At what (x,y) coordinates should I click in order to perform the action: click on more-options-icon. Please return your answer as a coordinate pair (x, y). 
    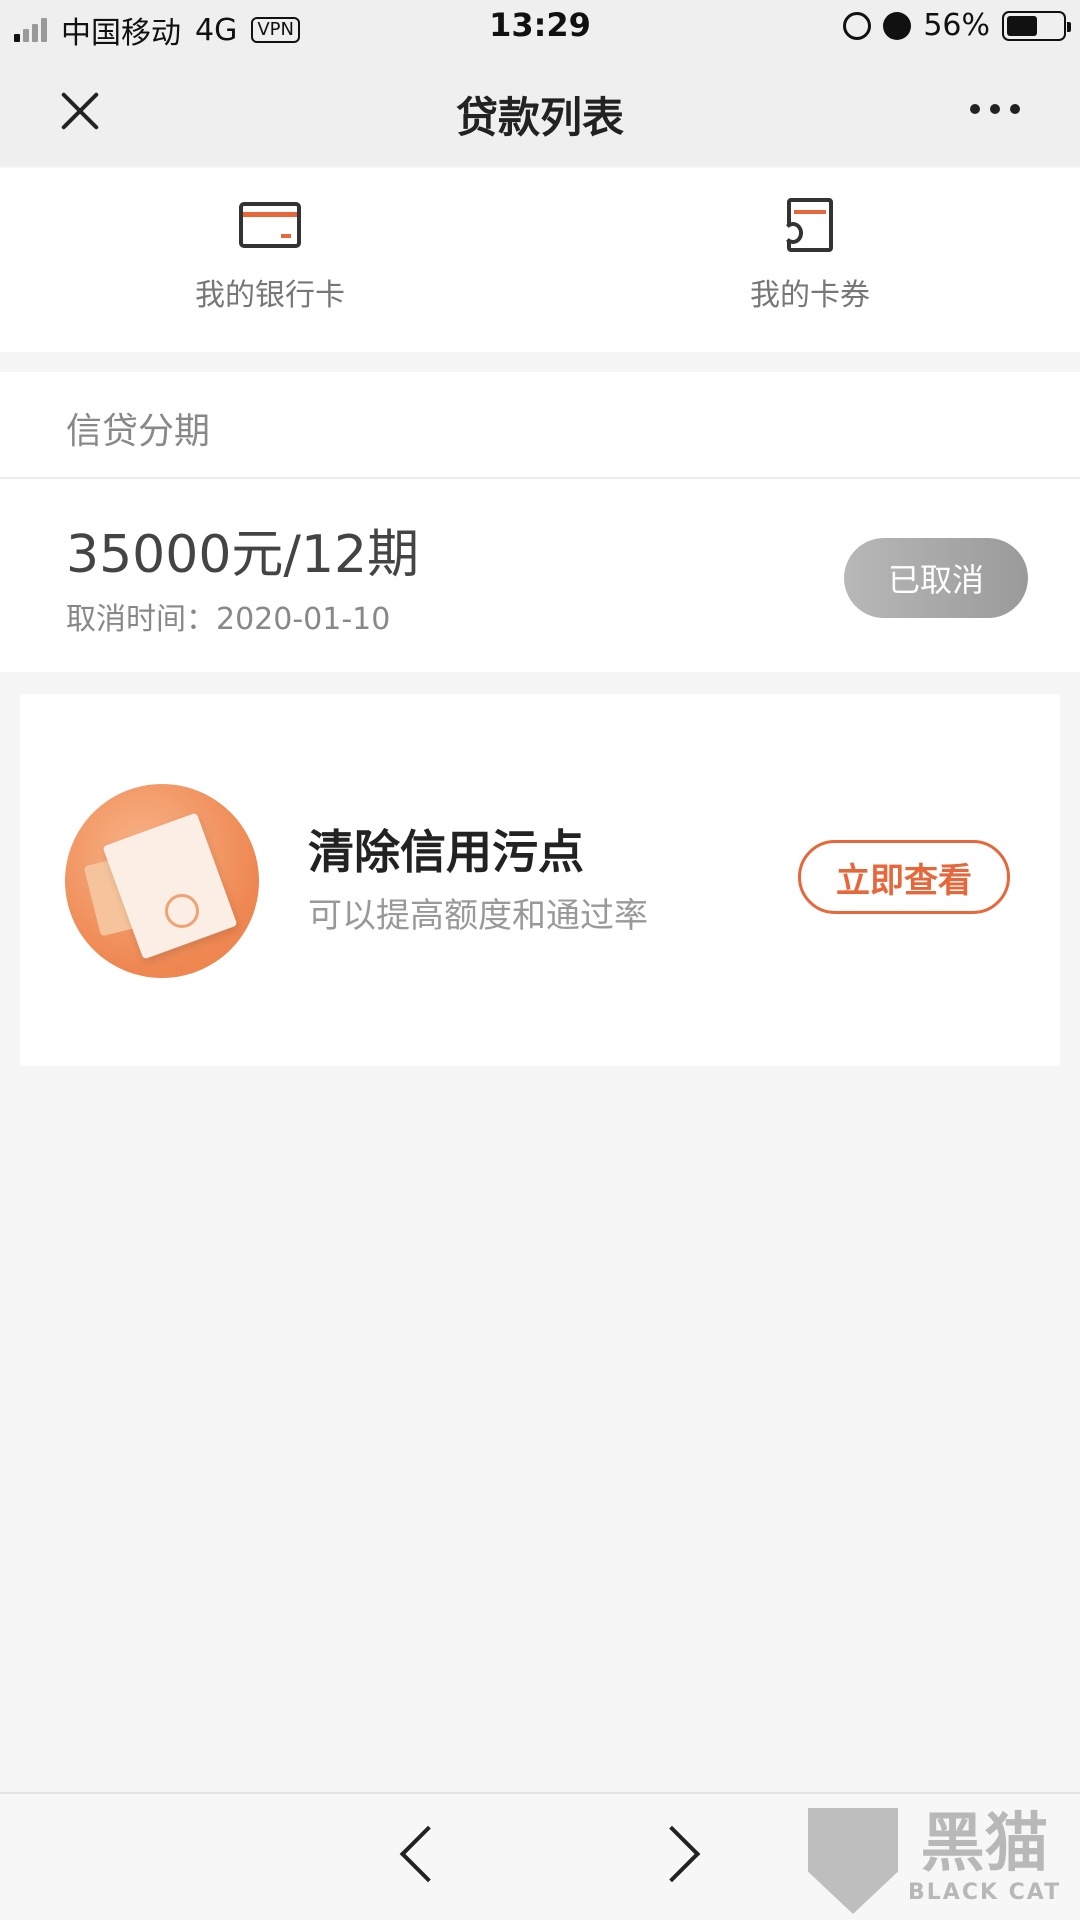
    Looking at the image, I should click on (995, 109).